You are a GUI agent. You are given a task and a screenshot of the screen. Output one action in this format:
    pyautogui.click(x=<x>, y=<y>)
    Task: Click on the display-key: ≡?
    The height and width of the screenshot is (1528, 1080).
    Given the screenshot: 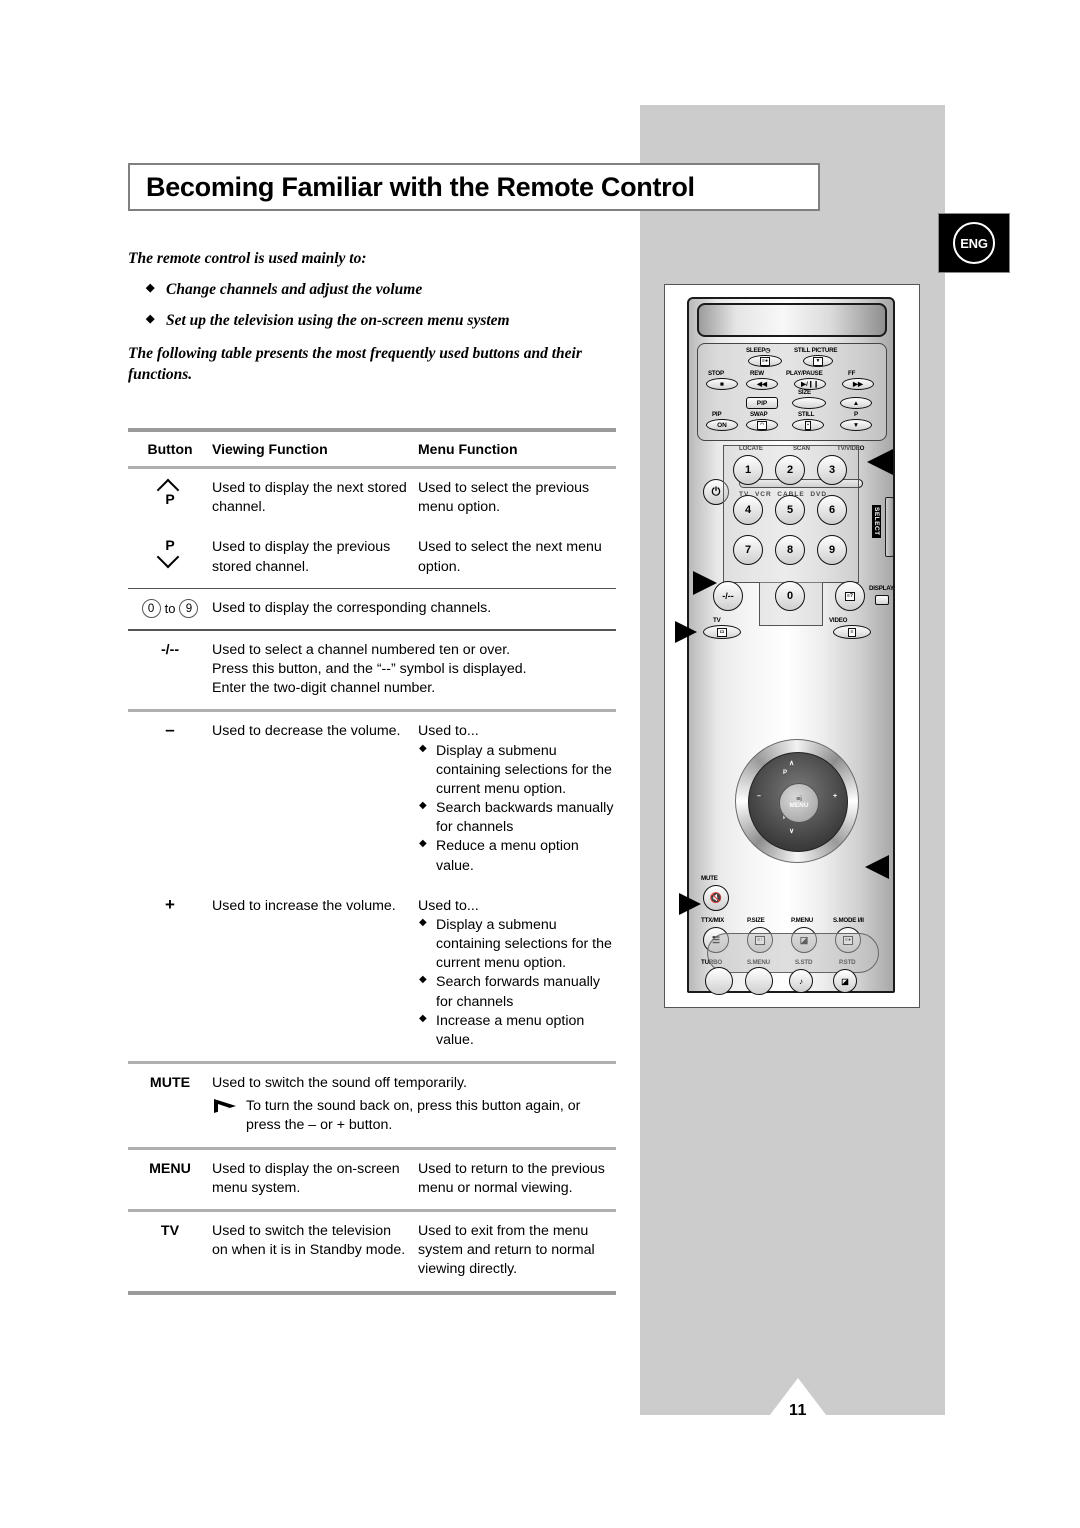 What is the action you would take?
    pyautogui.click(x=850, y=596)
    